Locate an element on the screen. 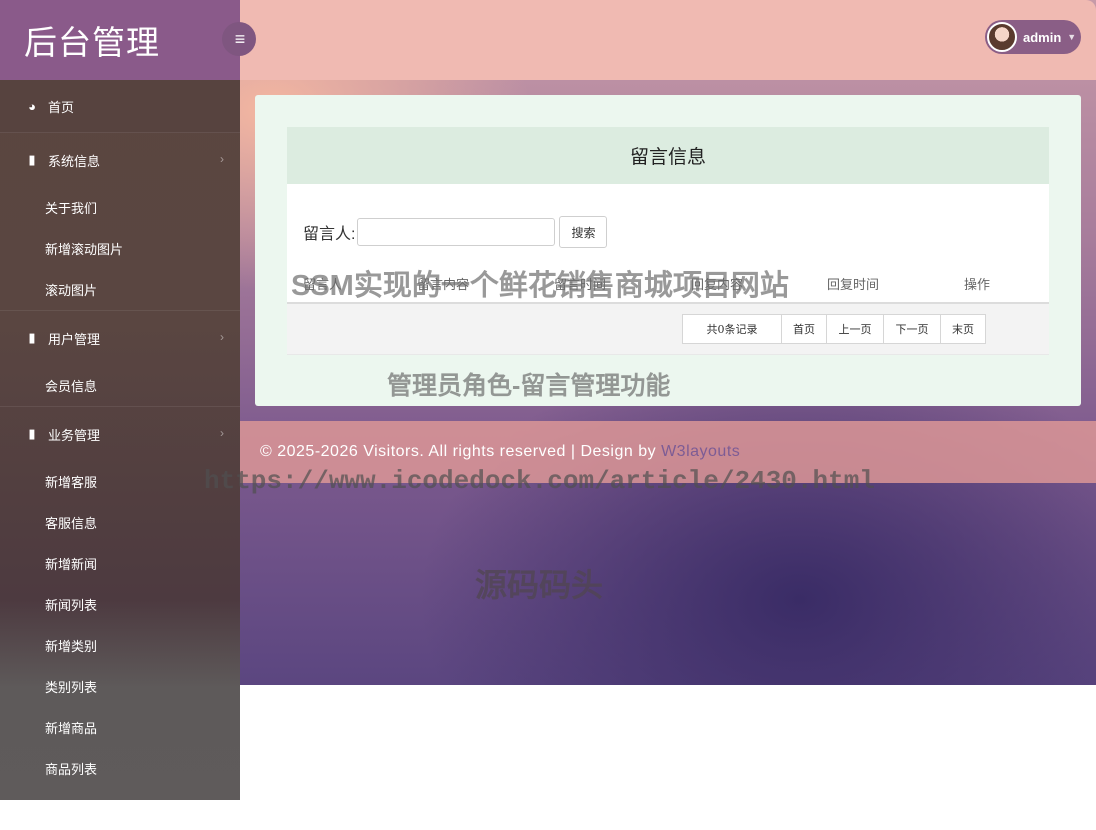 Image resolution: width=1096 pixels, height=830 pixels. sidebar-item-add-product: 新增商品 is located at coordinates (120, 727).